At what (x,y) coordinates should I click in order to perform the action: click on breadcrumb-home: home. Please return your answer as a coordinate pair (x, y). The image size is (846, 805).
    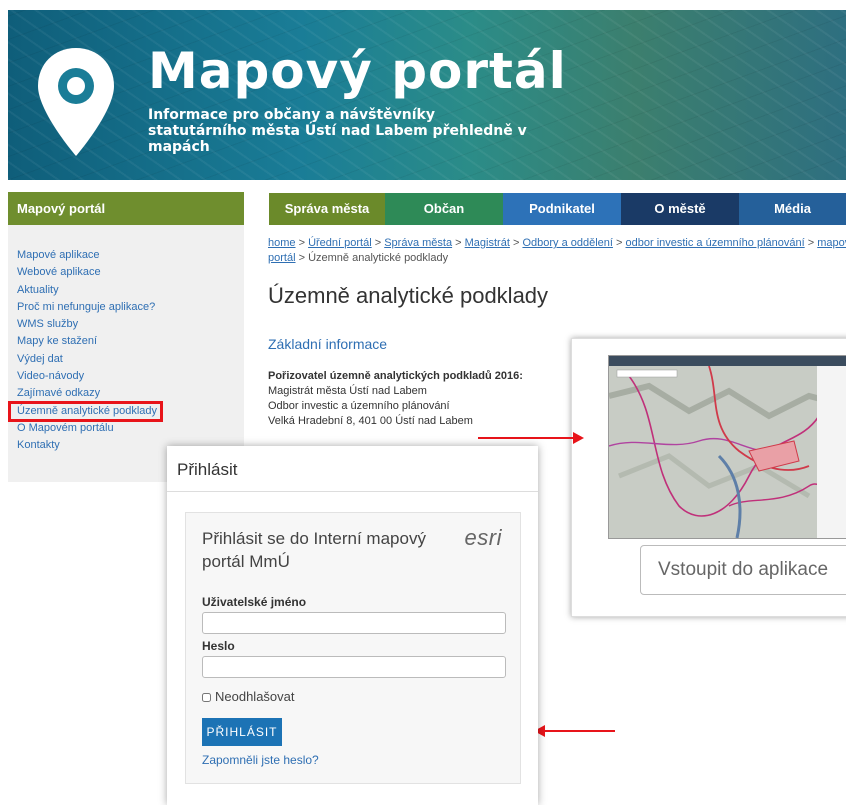
    Looking at the image, I should click on (282, 243).